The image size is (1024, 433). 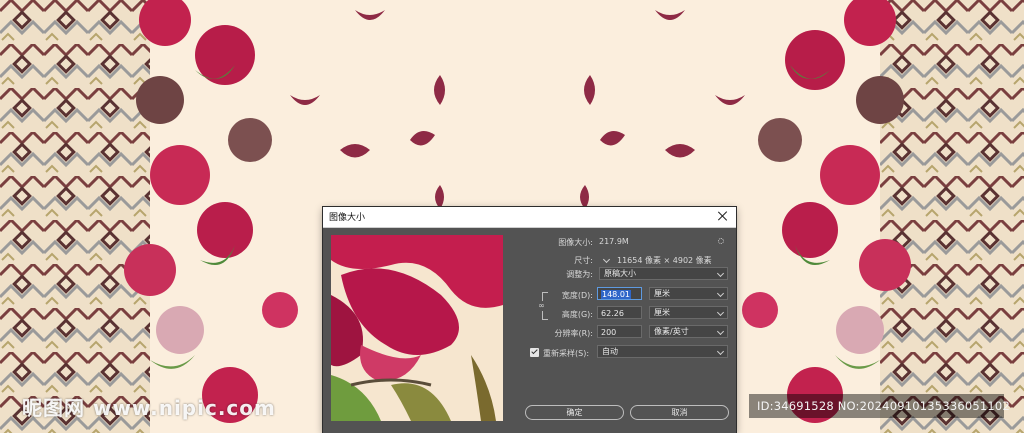 I want to click on height-unit: 厘米, so click(x=662, y=312).